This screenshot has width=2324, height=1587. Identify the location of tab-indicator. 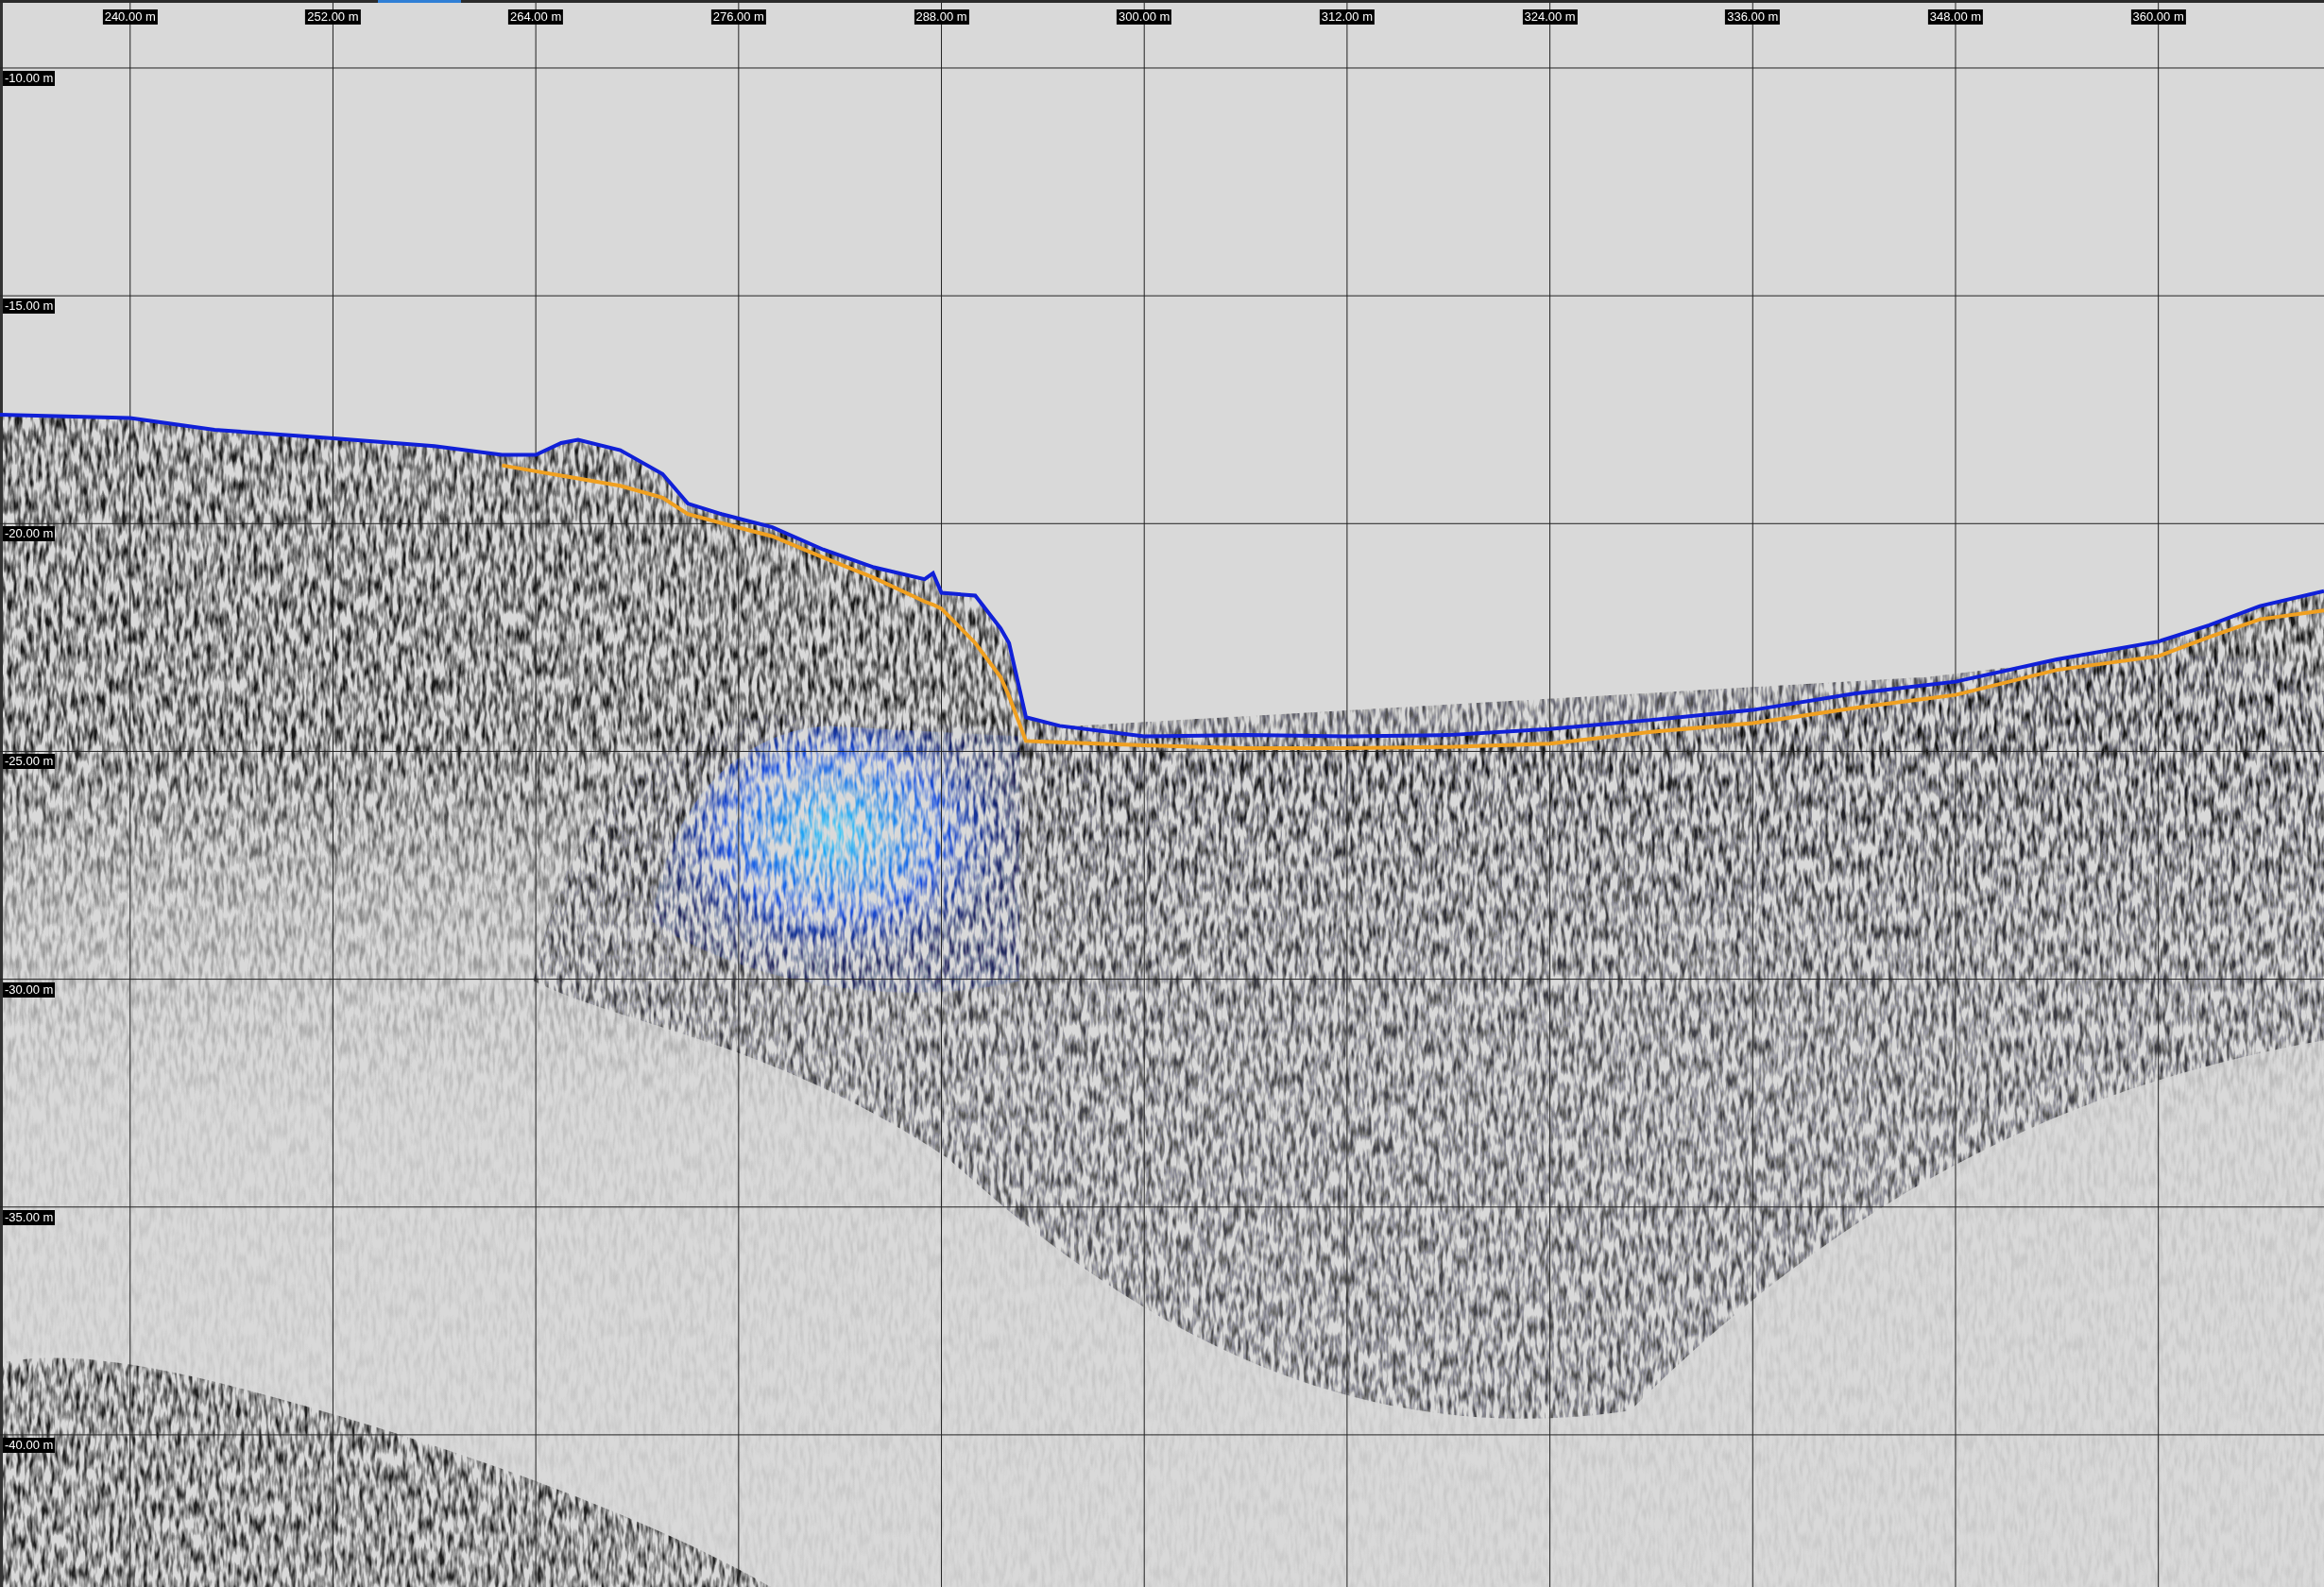
(419, 1).